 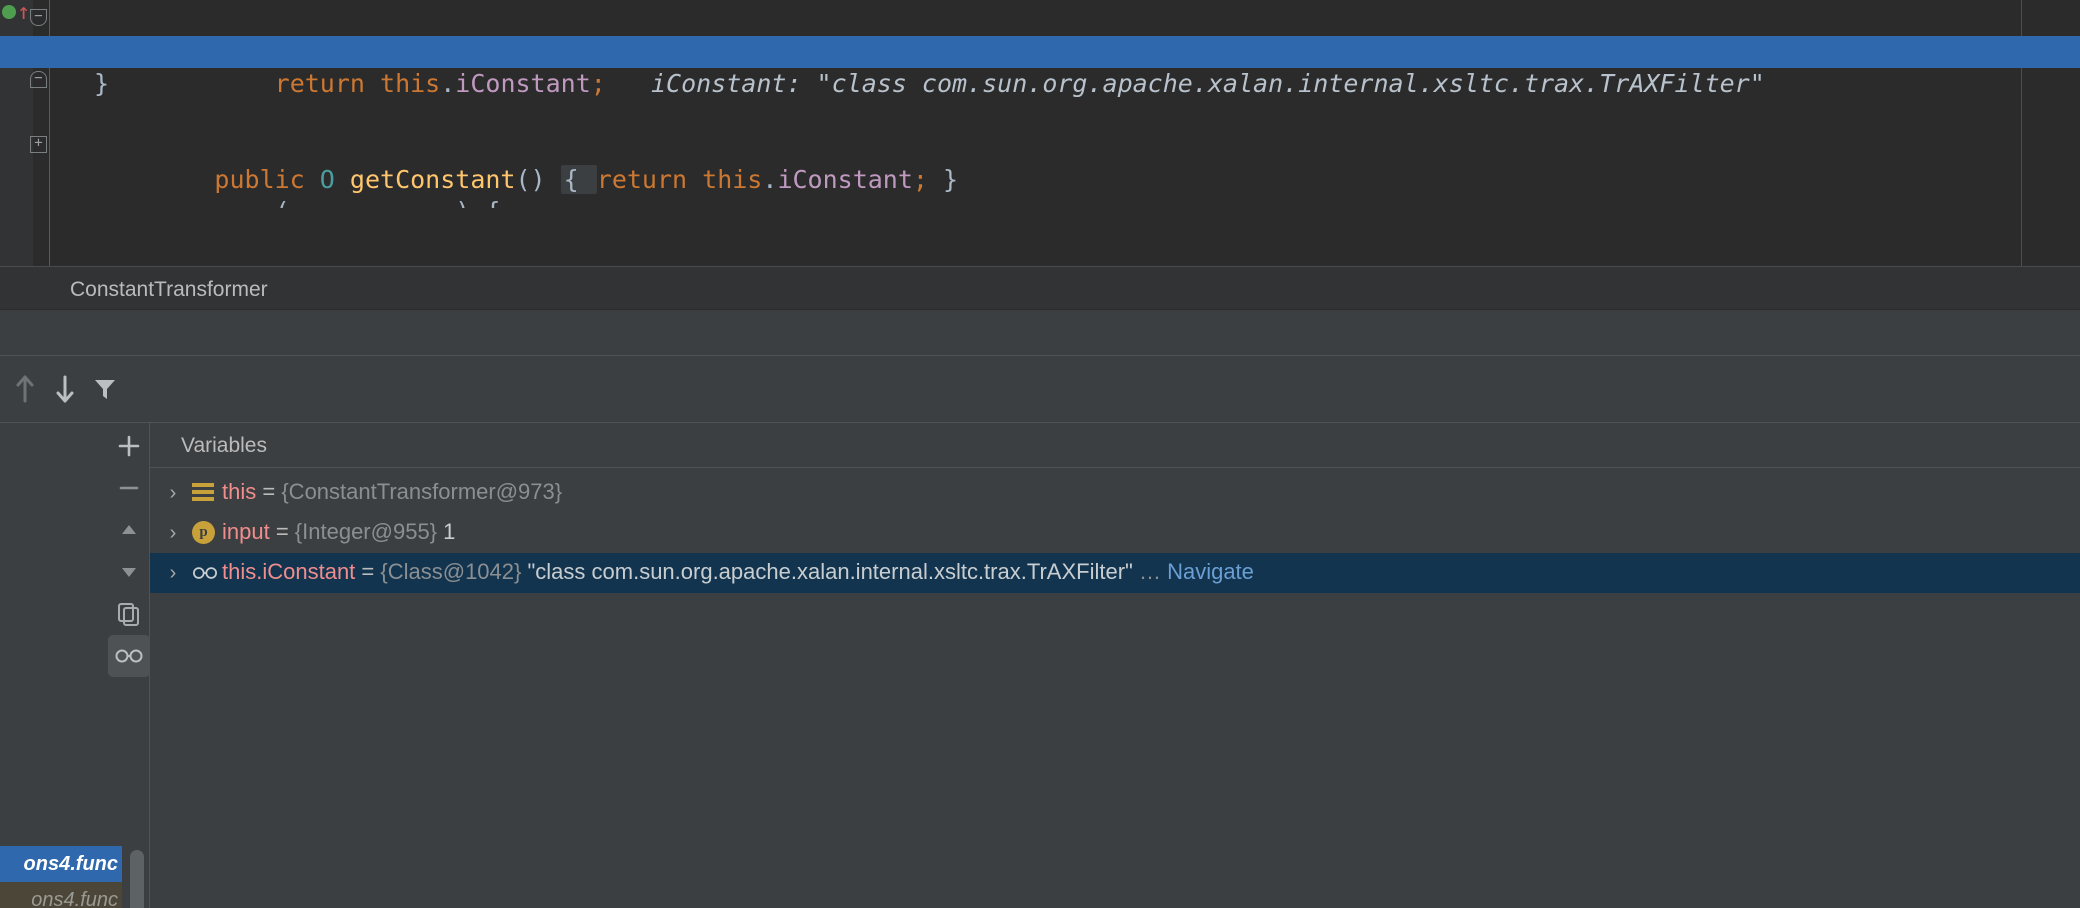 I want to click on triangle-down-icon, so click(x=129, y=572).